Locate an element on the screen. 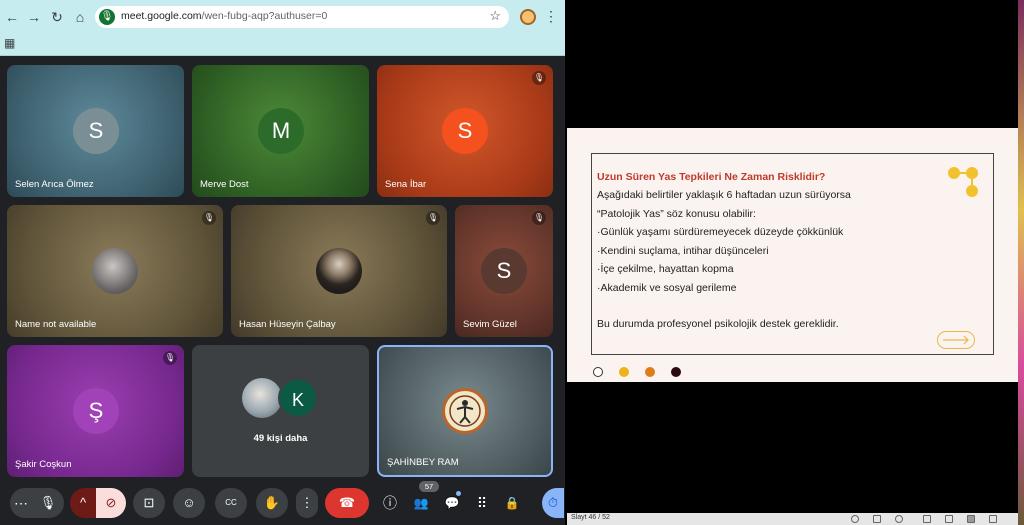 This screenshot has width=1024, height=525. video-options-chevron-icon: ^ is located at coordinates (83, 503).